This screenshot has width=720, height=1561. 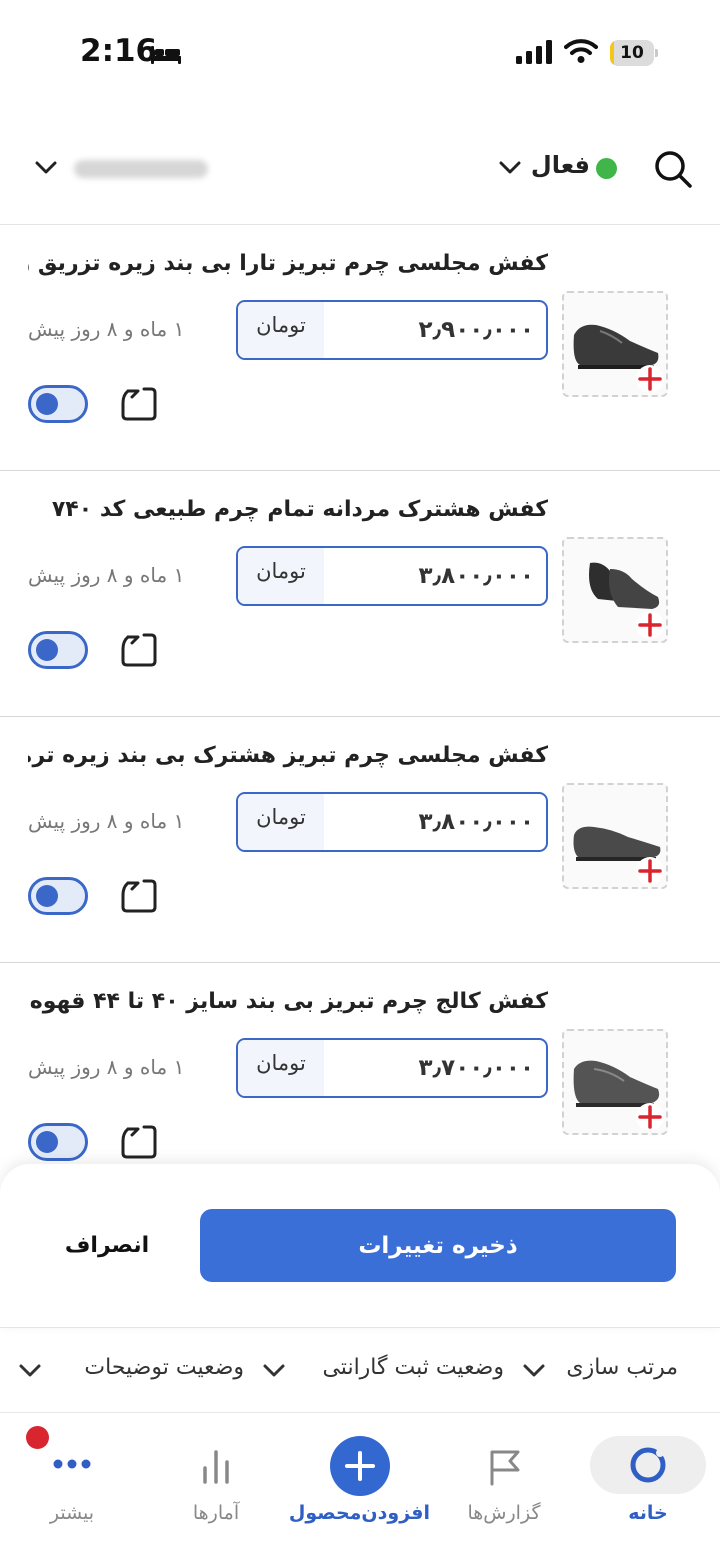 What do you see at coordinates (72, 1464) in the screenshot?
I see `more-dots-icon` at bounding box center [72, 1464].